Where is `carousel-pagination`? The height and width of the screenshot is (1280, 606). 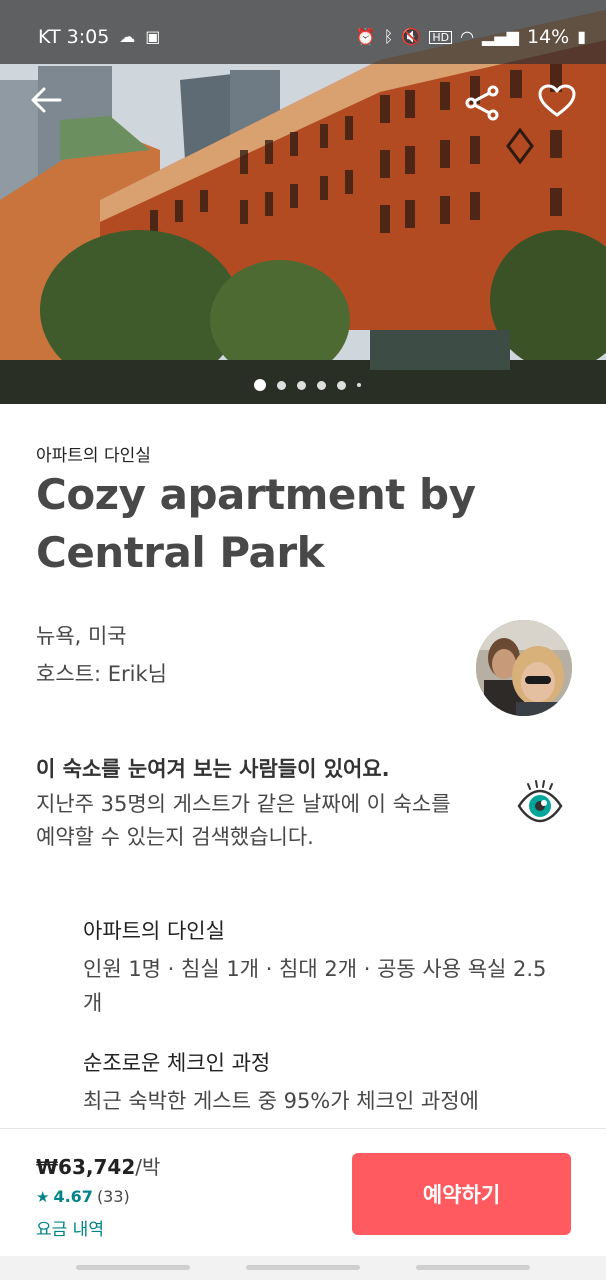
carousel-pagination is located at coordinates (307, 385).